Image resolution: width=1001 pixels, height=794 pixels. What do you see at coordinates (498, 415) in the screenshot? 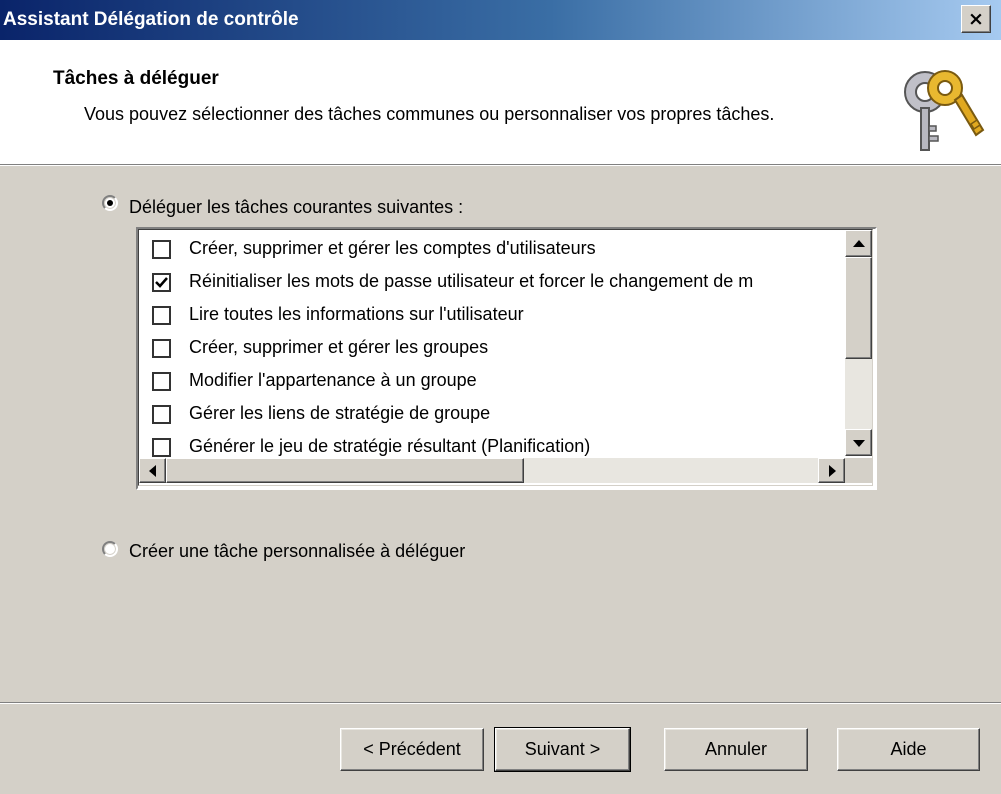
I see `task-item-gpo-links: Gérer les liens de stratégie de groupe` at bounding box center [498, 415].